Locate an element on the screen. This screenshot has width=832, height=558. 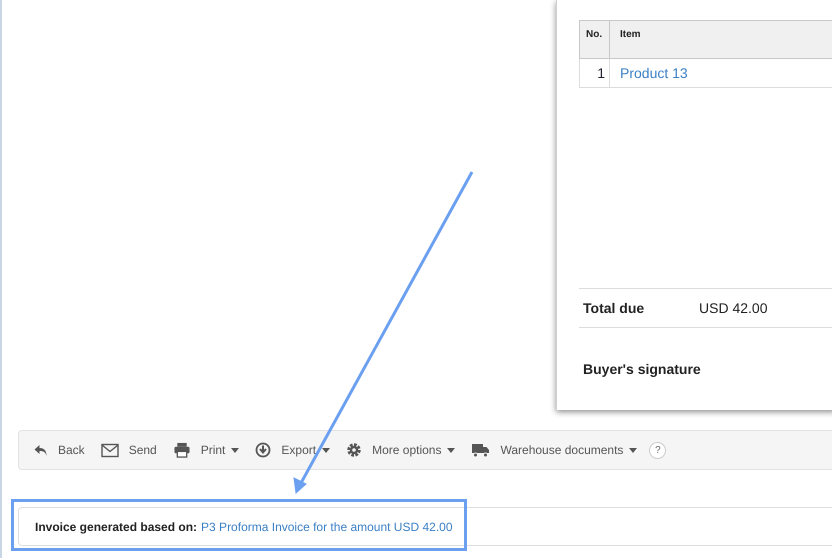
toolbar-button: Warehouse documents is located at coordinates (554, 450).